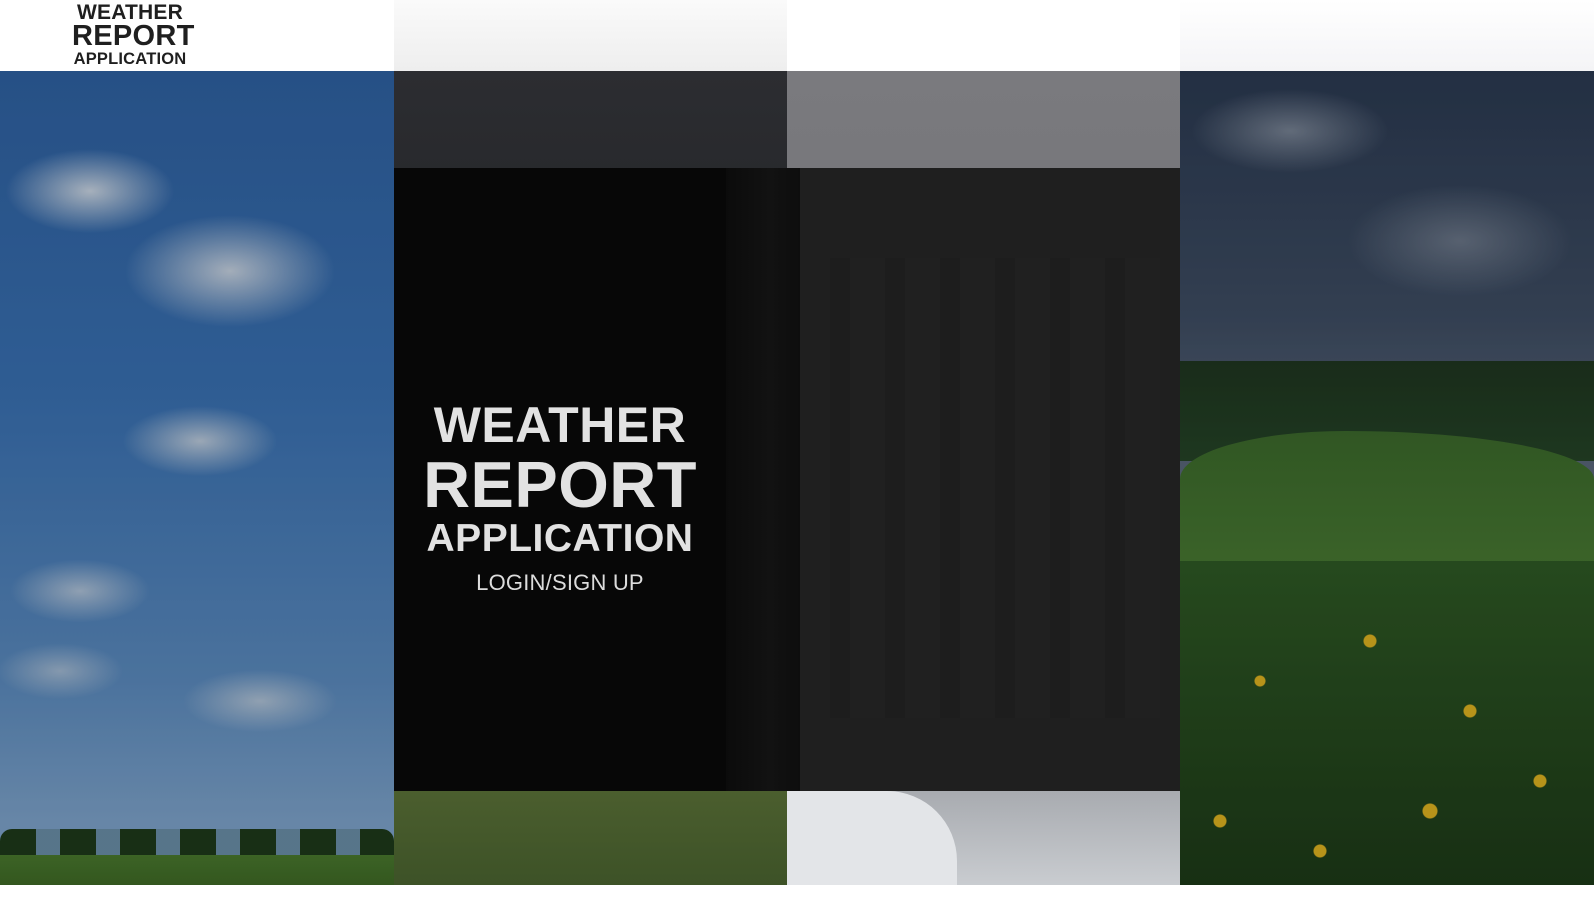  Describe the element at coordinates (560, 425) in the screenshot. I see `hero-title-weather: WEATHER` at that location.